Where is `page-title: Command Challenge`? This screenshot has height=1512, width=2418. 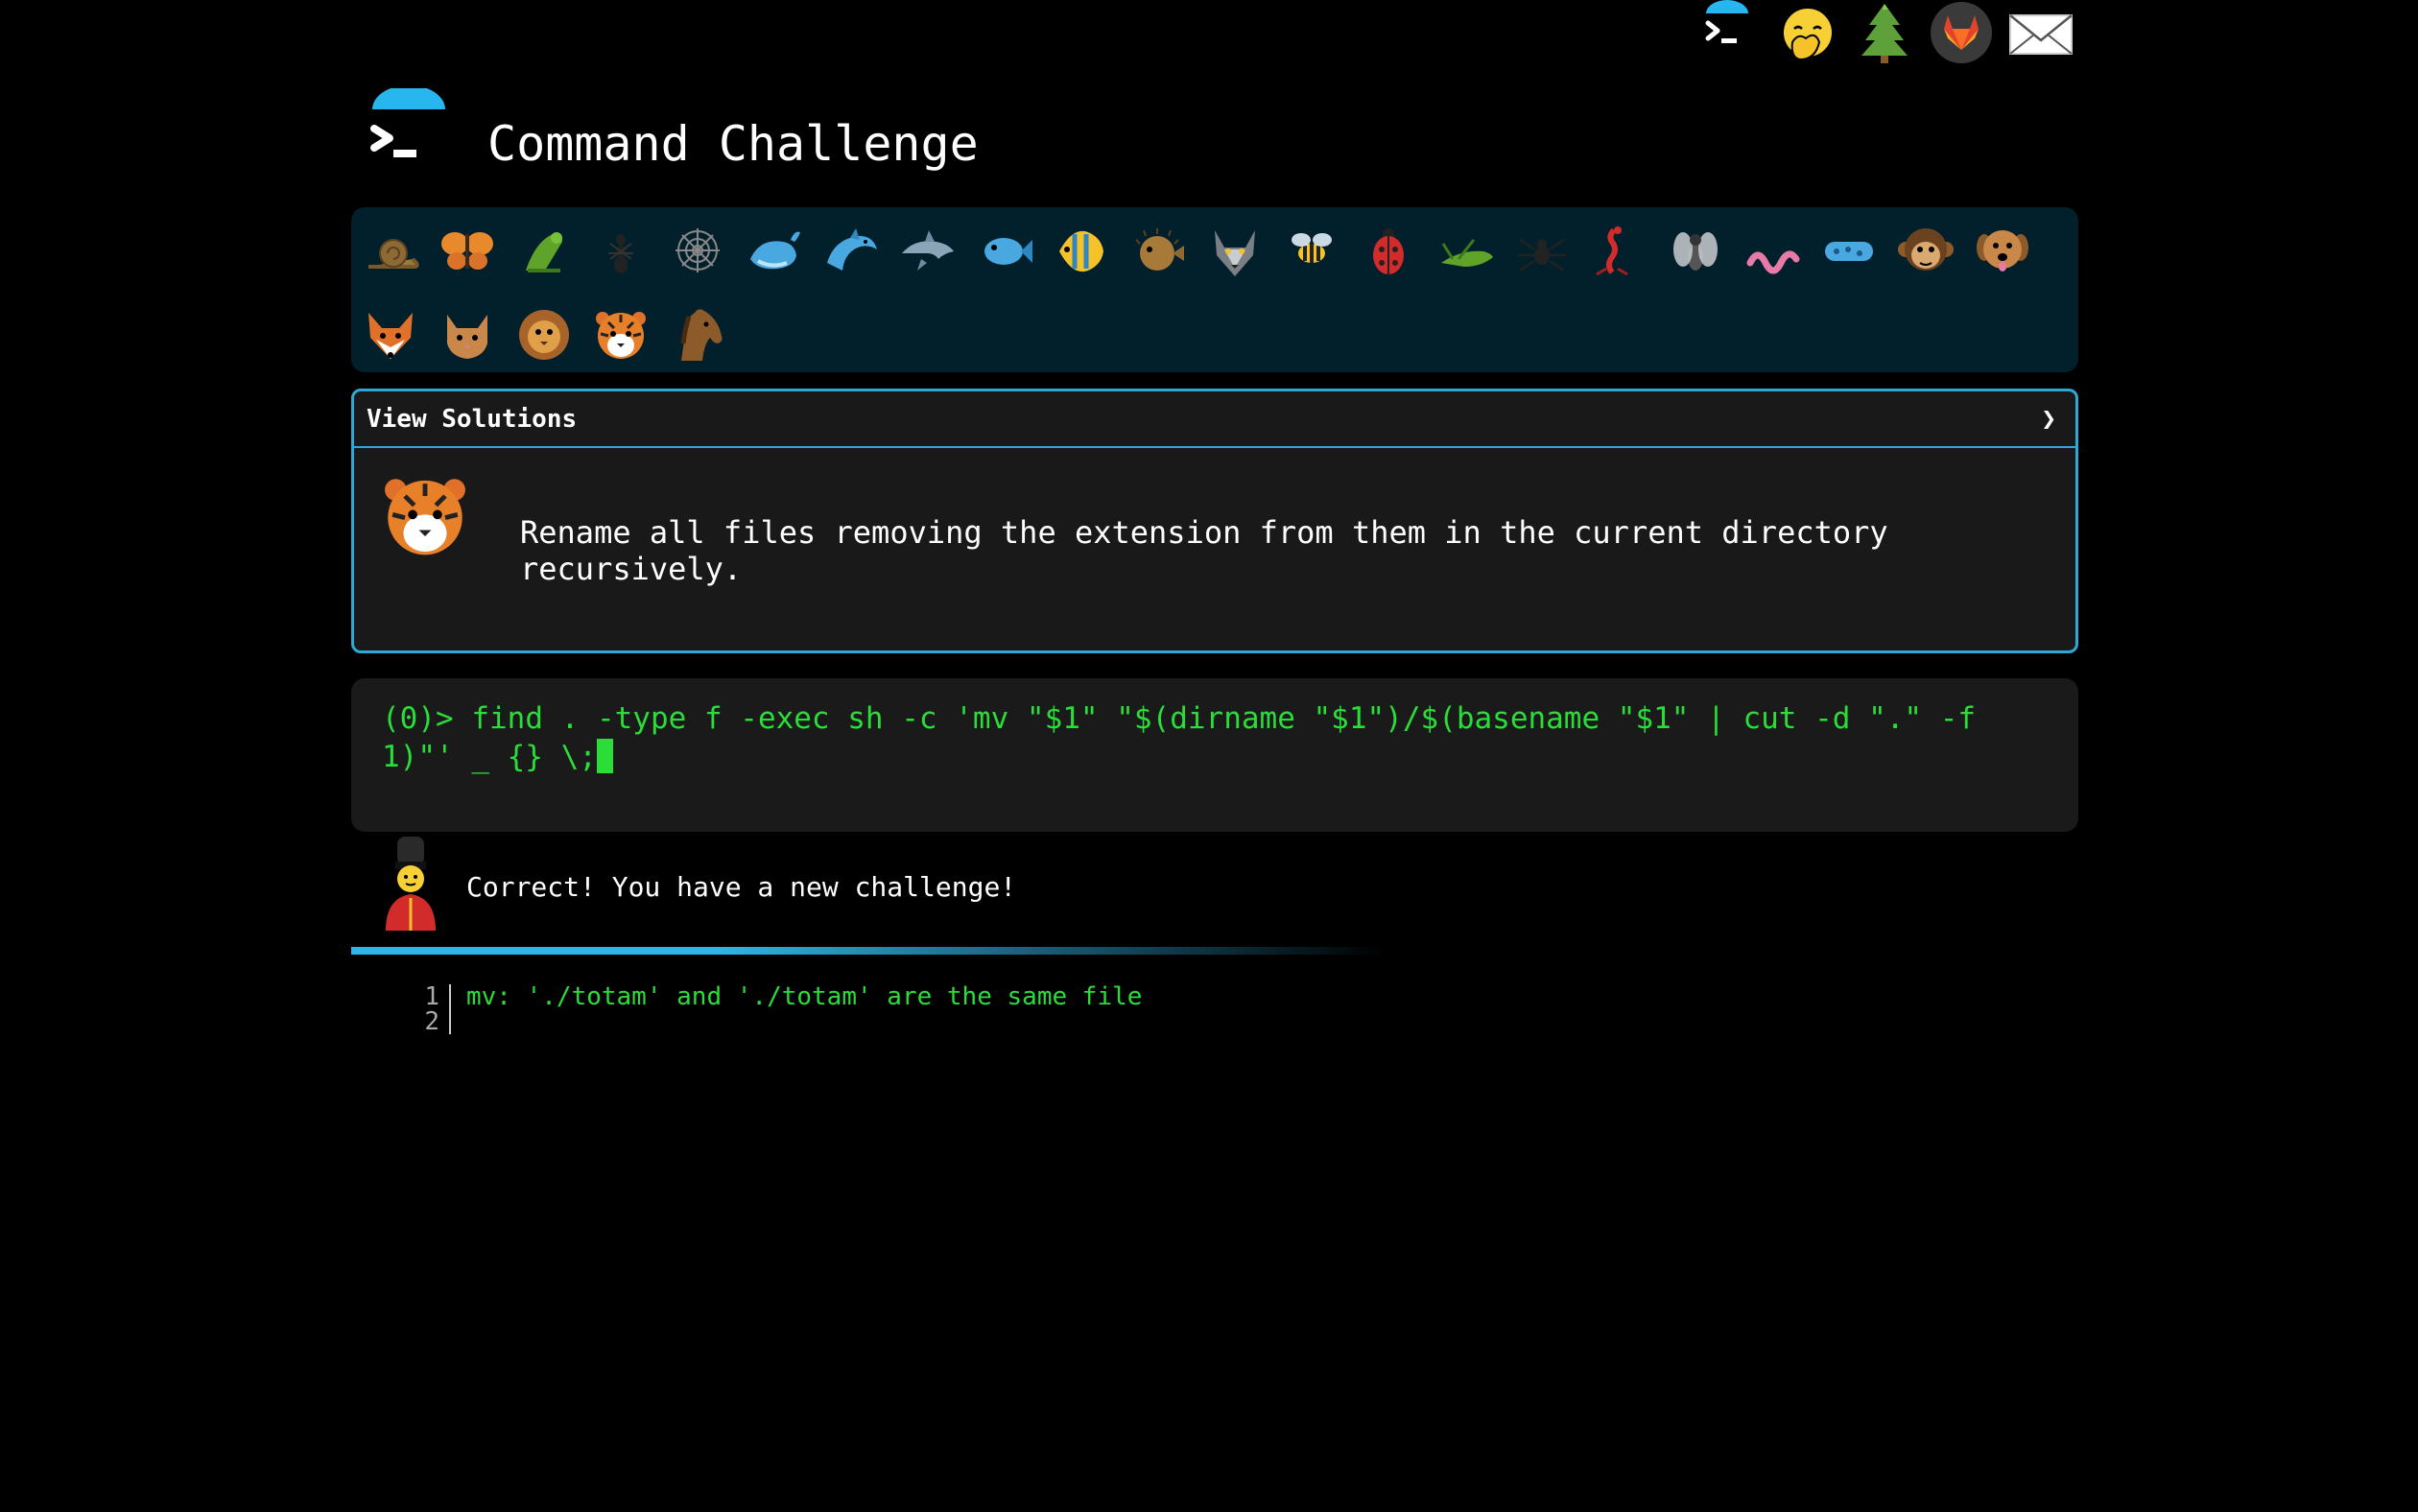
page-title: Command Challenge is located at coordinates (733, 144).